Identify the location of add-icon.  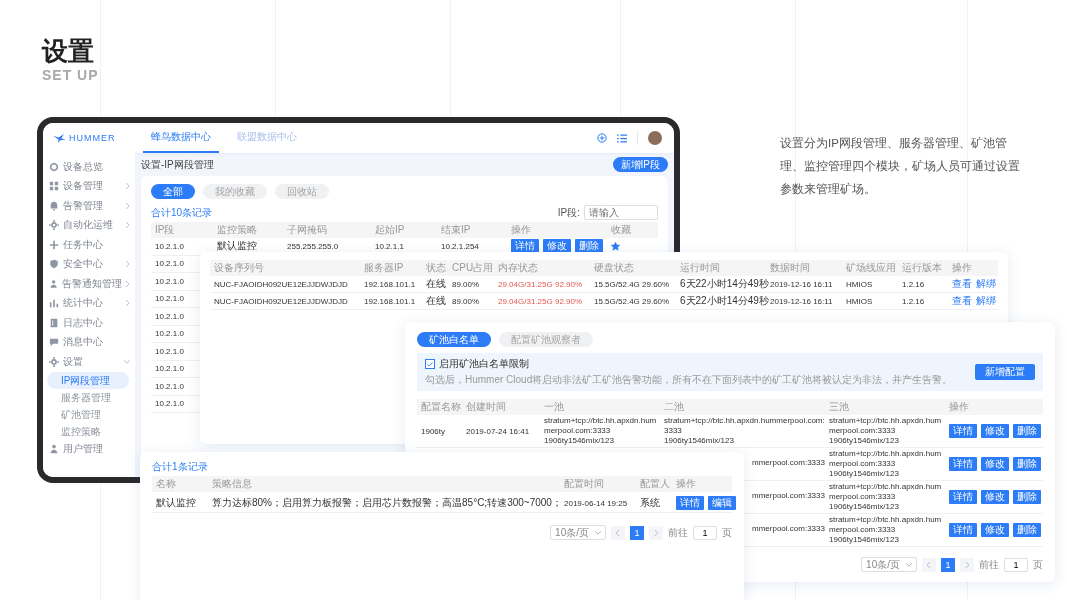
(602, 138).